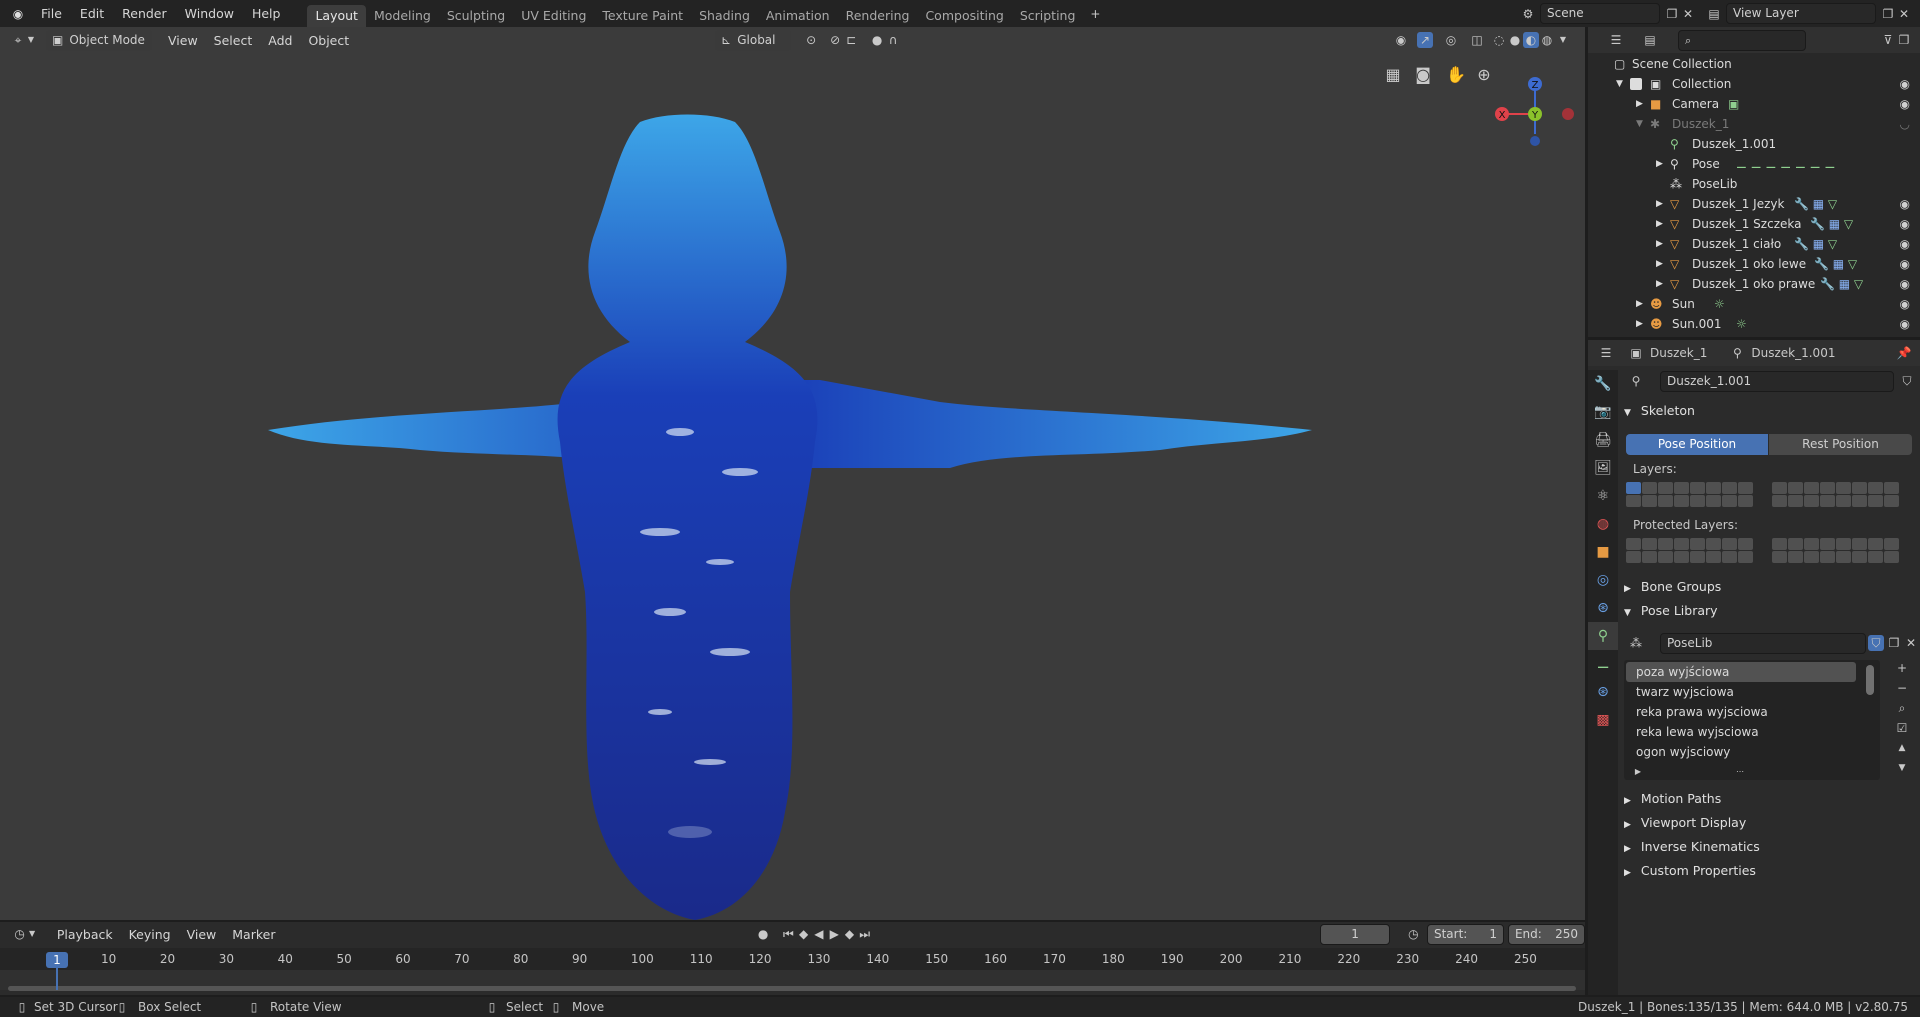 This screenshot has width=1920, height=1017. What do you see at coordinates (1754, 164) in the screenshot?
I see `outliner-row-pose: ▶ ⚲ Pose ⚊⚊⚊⚊⚊⚊⚊` at bounding box center [1754, 164].